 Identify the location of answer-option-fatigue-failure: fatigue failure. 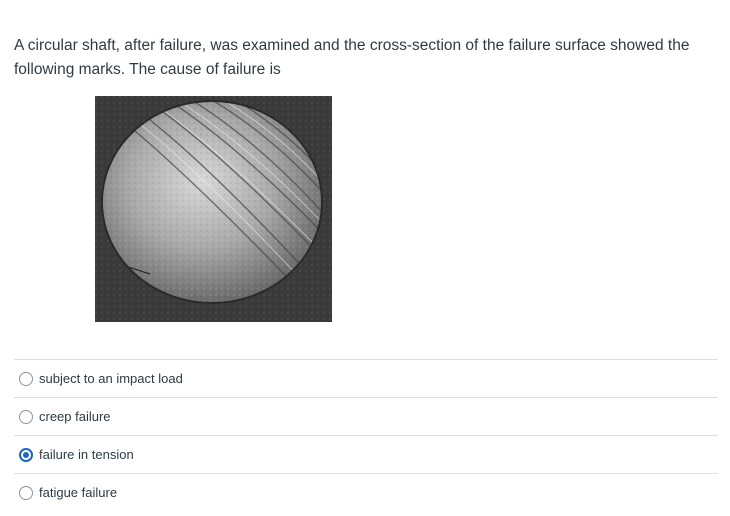
(366, 492).